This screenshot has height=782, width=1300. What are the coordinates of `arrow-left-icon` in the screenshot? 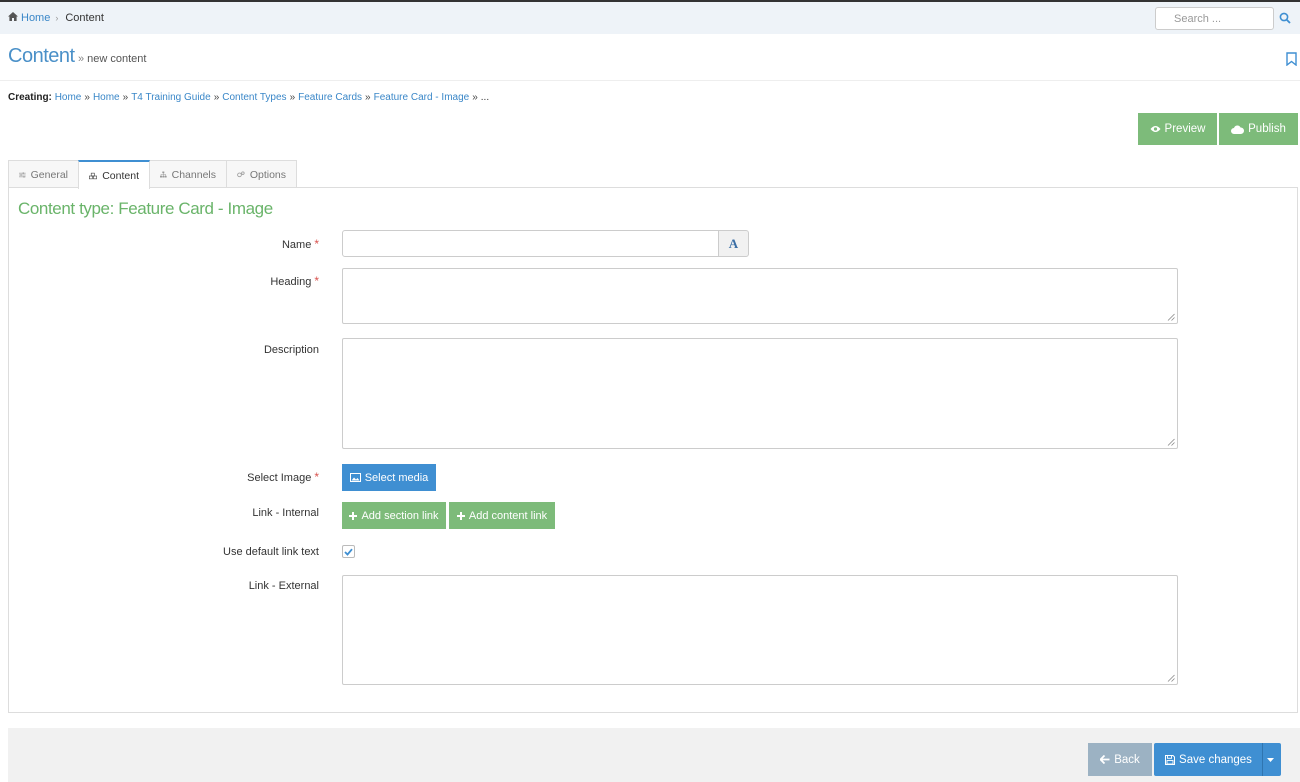 It's located at (1105, 759).